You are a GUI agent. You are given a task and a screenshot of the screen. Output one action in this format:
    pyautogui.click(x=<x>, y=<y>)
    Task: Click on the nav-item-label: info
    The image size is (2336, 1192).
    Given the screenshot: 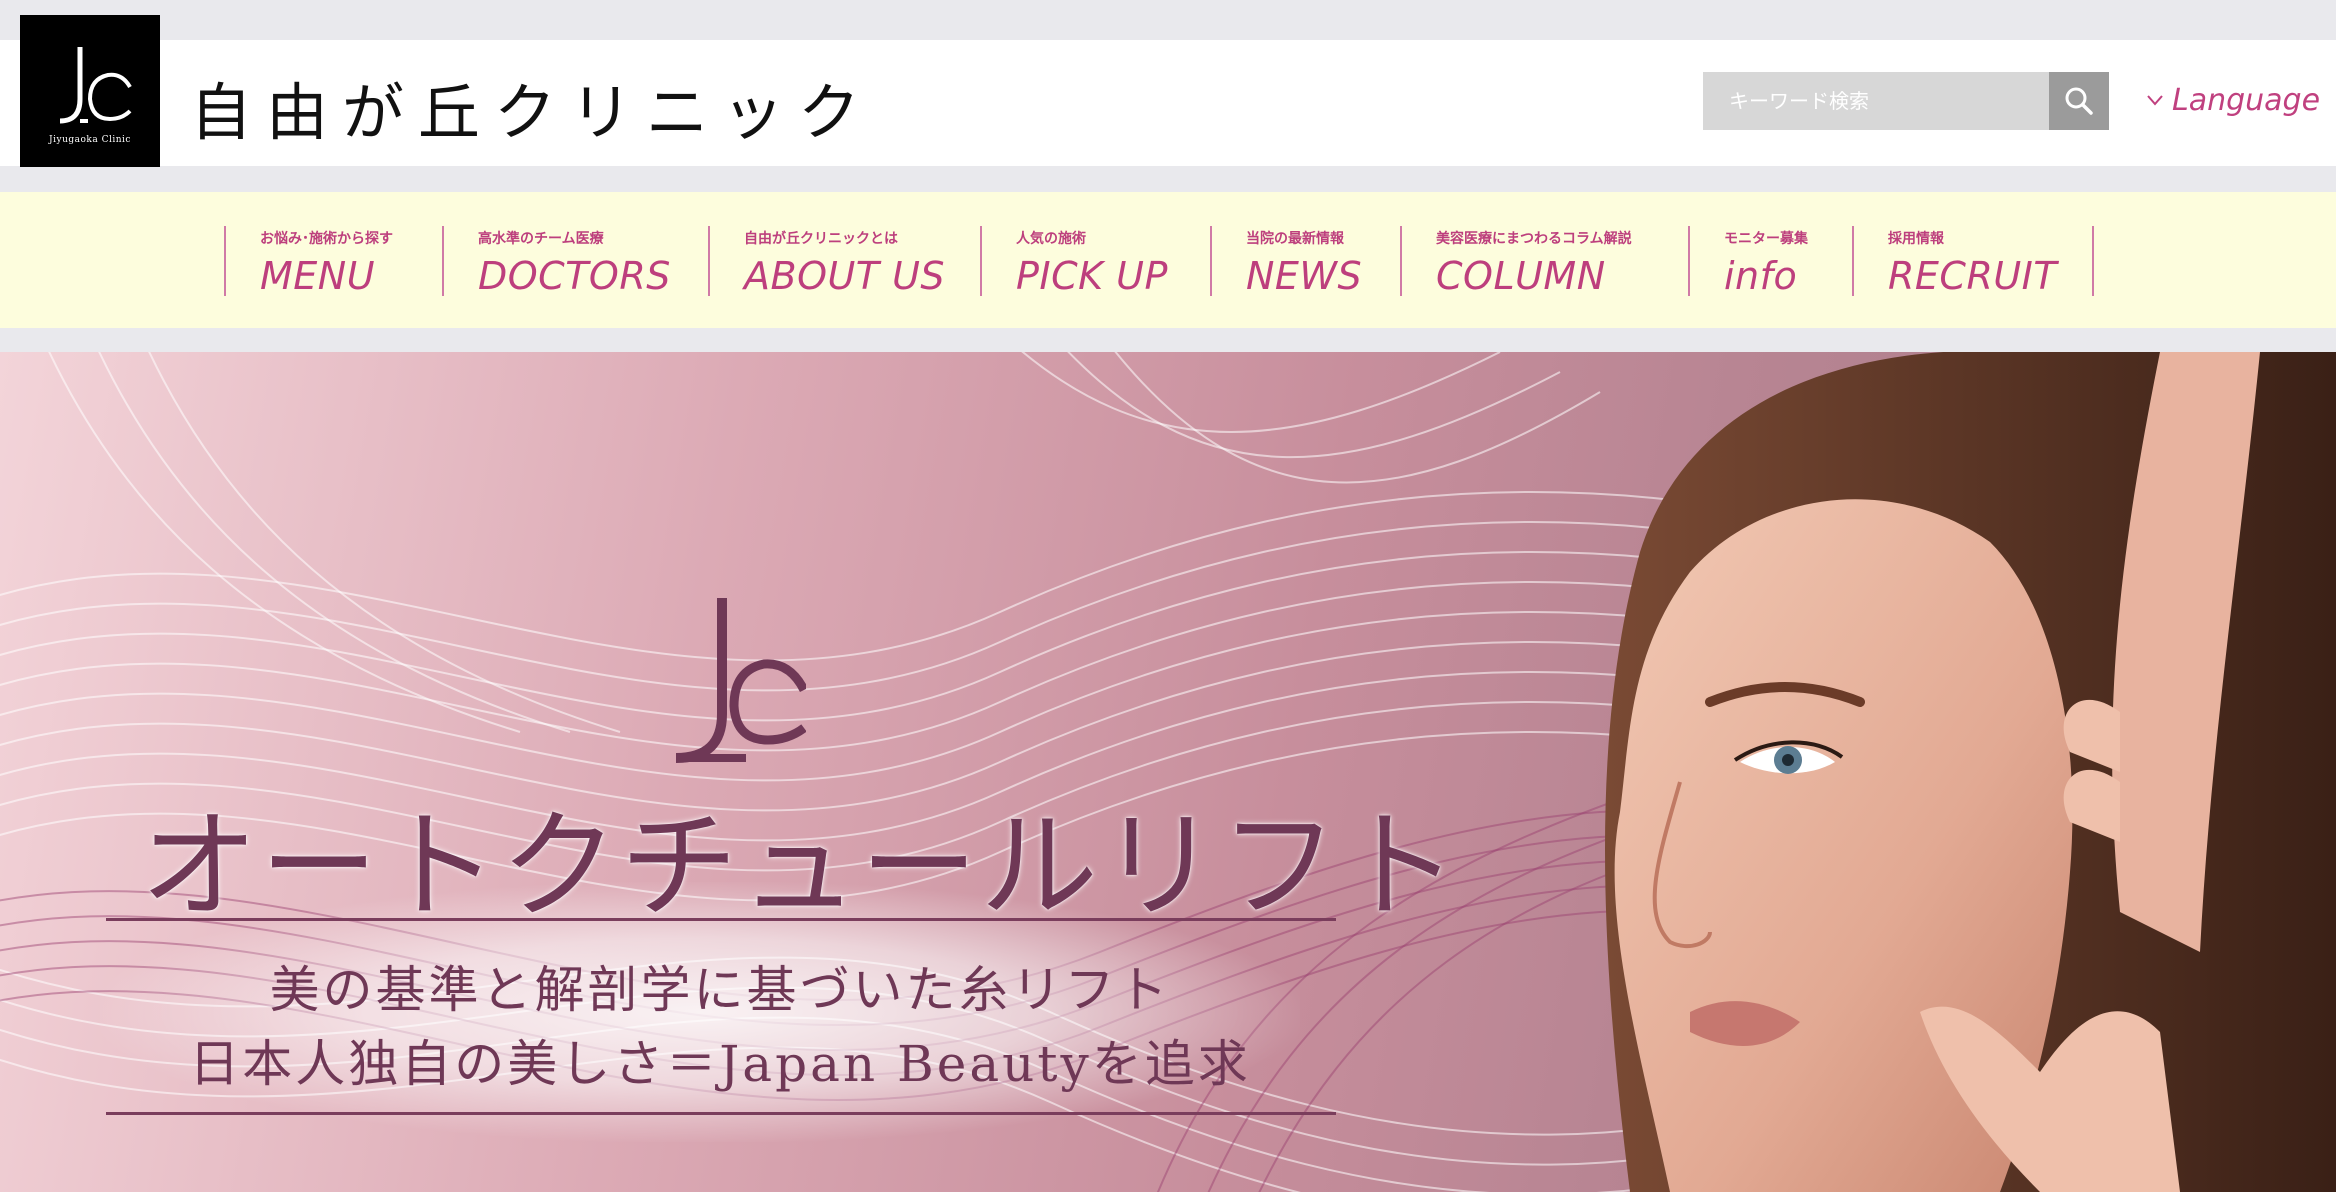 What is the action you would take?
    pyautogui.click(x=1761, y=276)
    